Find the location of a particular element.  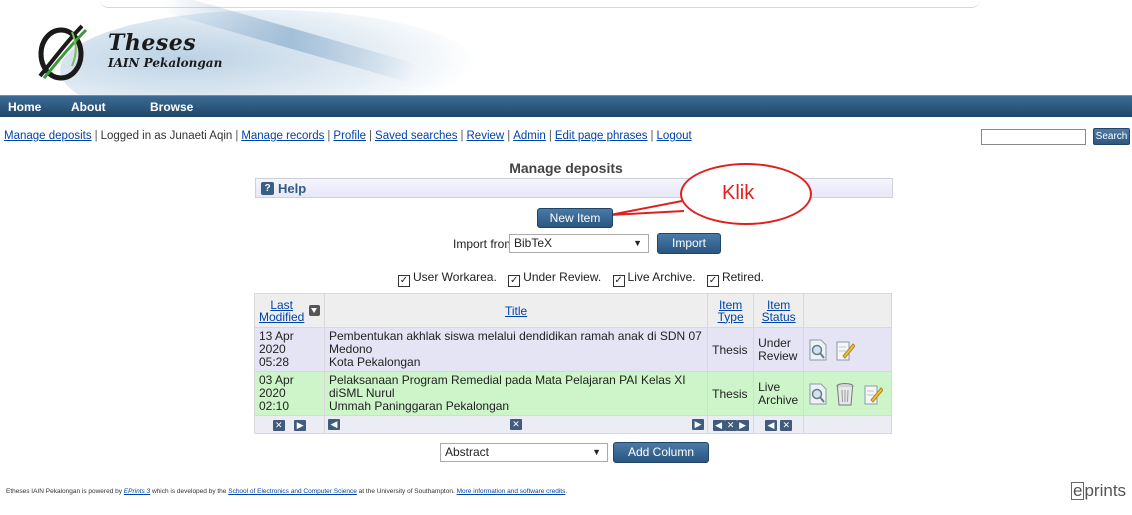

trash-icon is located at coordinates (845, 394).